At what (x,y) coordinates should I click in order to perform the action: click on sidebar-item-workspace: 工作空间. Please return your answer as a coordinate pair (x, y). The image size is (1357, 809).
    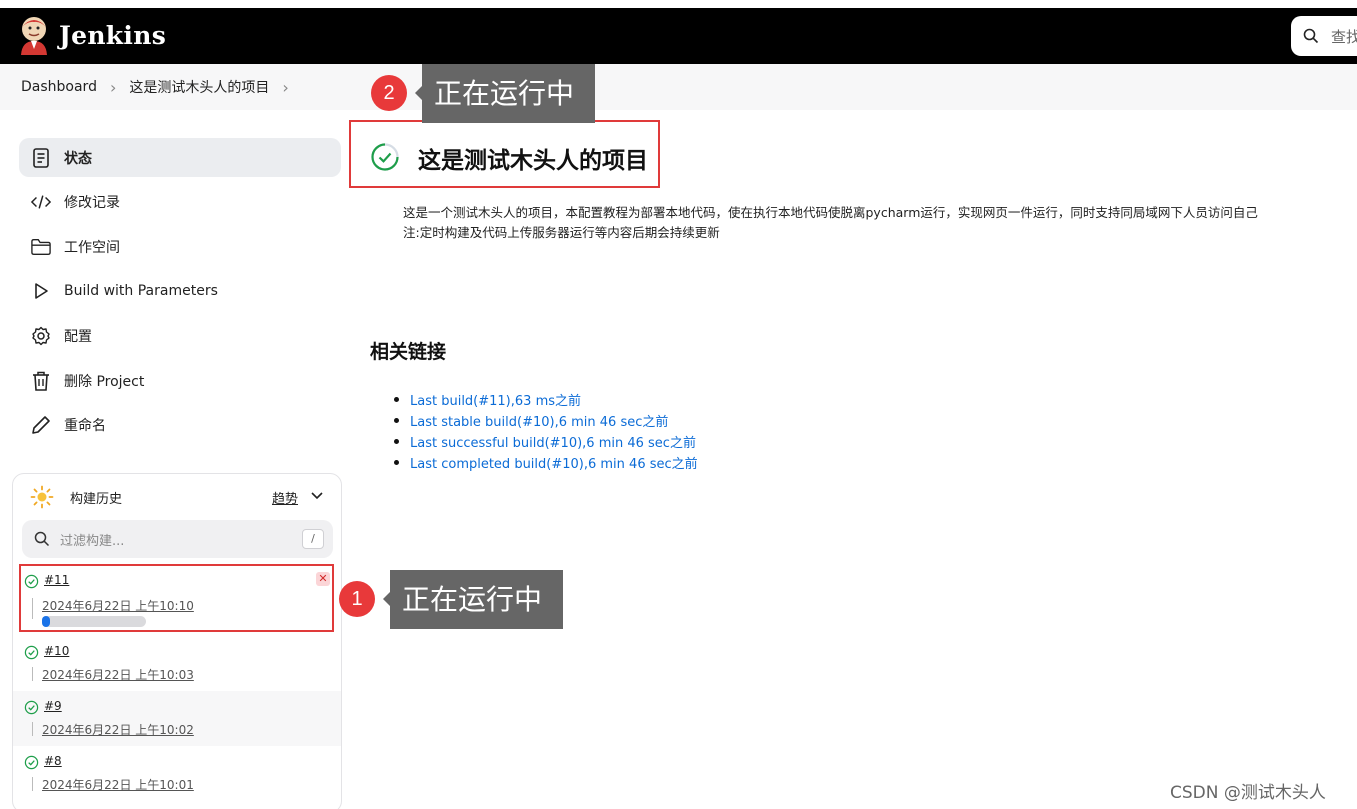
    Looking at the image, I should click on (180, 246).